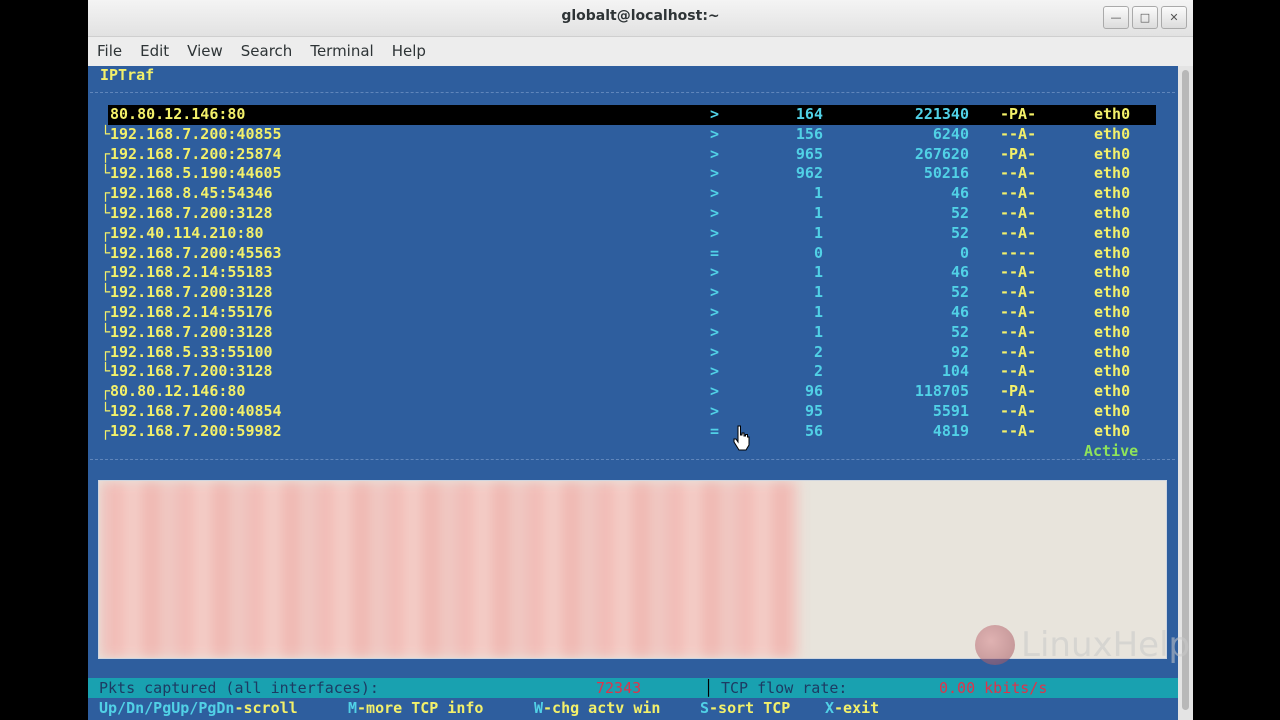 This screenshot has height=720, width=1280. Describe the element at coordinates (950, 133) in the screenshot. I see `connection-bytes: 6240` at that location.